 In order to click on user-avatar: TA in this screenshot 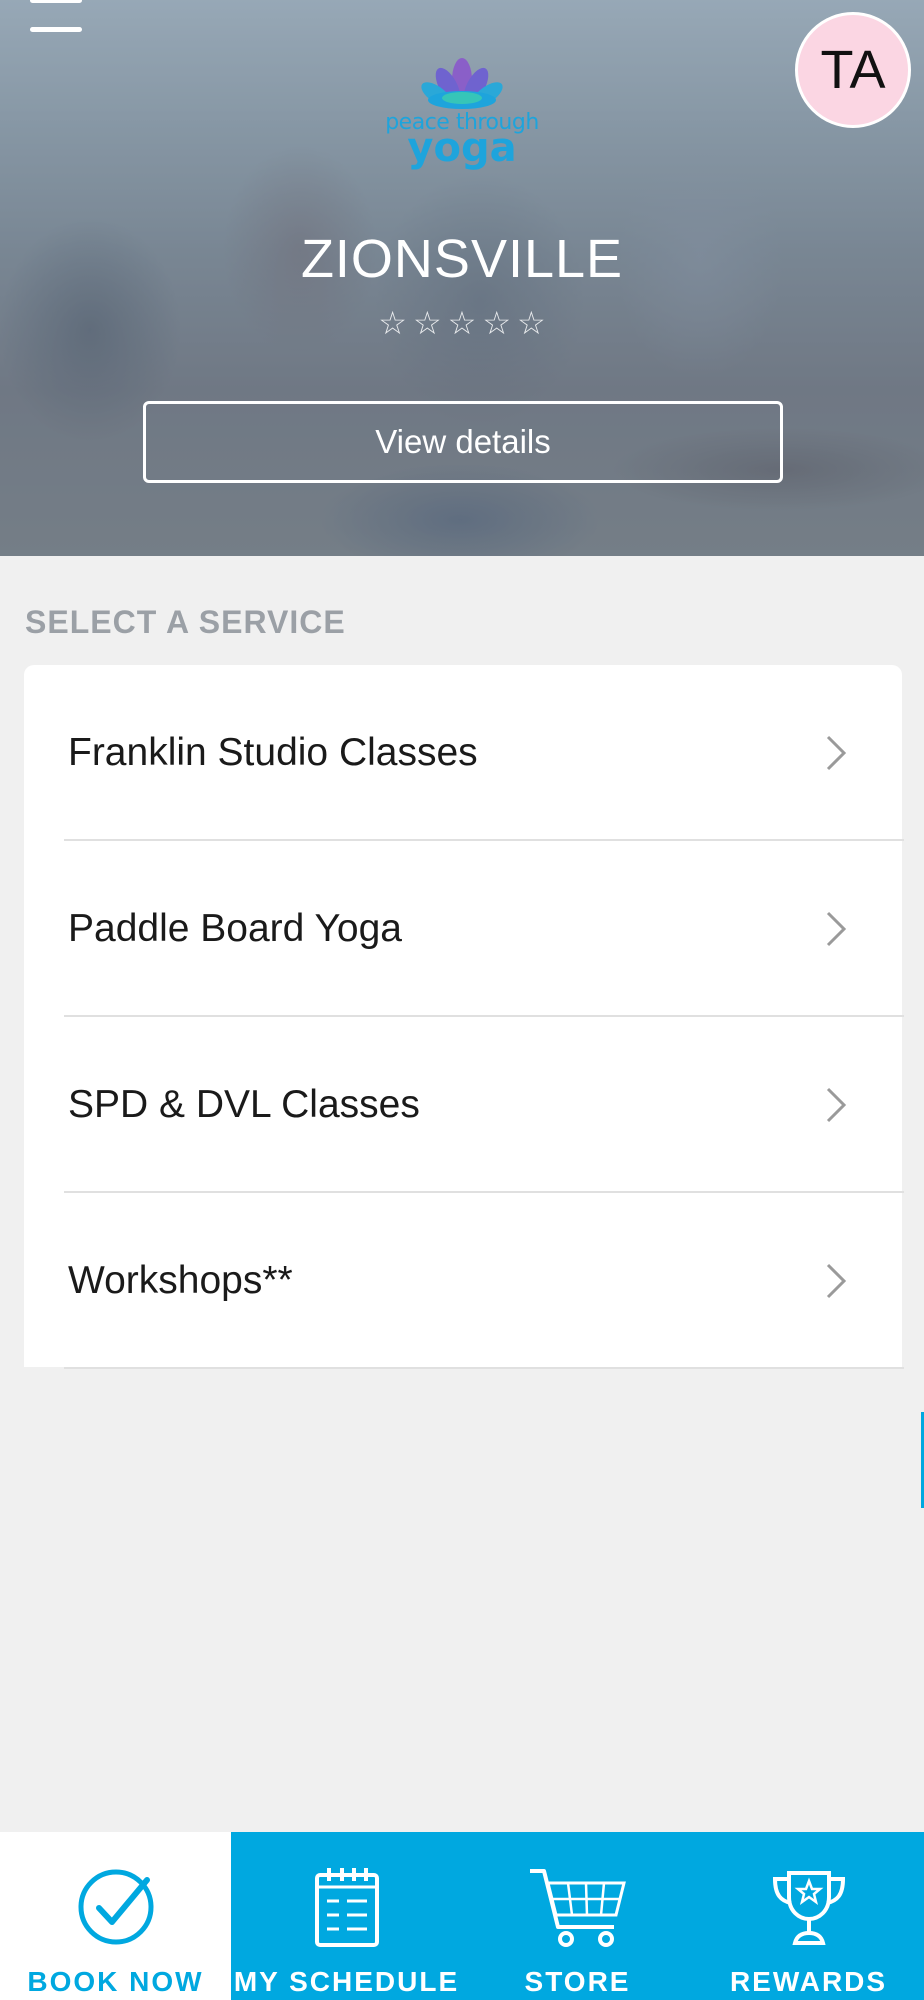, I will do `click(853, 70)`.